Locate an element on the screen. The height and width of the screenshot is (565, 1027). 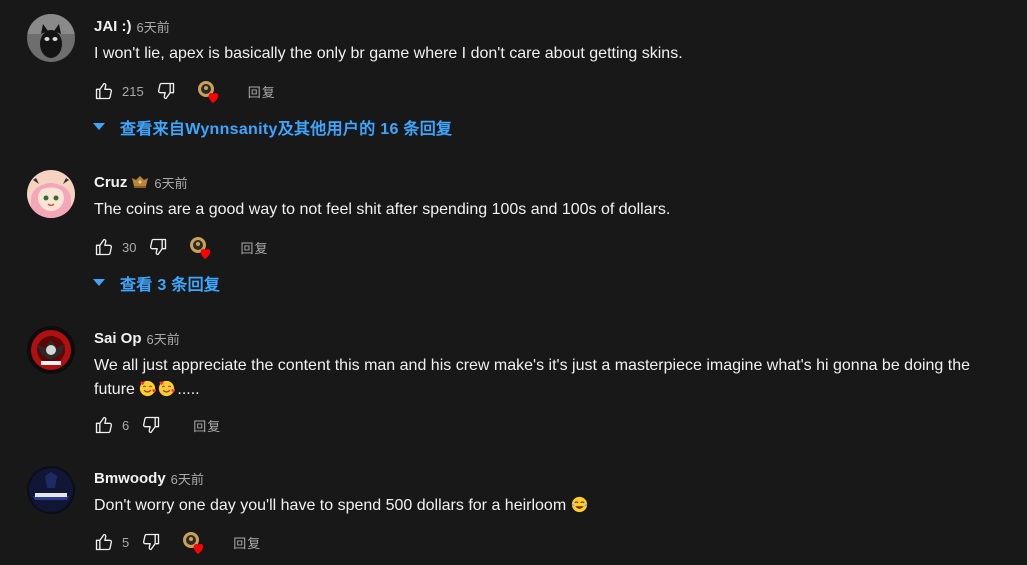
comment-actions: 6 回复 is located at coordinates (157, 425).